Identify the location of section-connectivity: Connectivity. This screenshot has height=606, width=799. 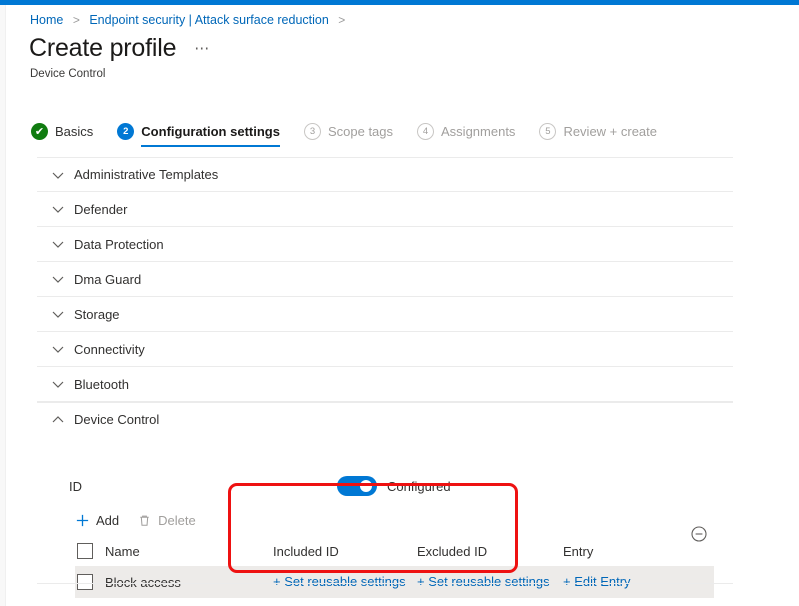
(385, 349).